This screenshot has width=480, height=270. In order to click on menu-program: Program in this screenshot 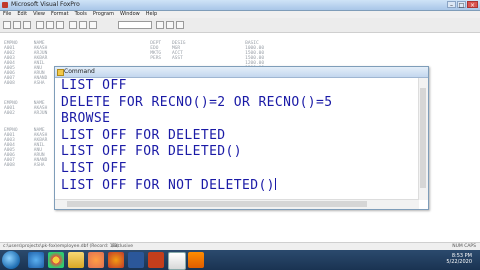, I will do `click(103, 14)`.